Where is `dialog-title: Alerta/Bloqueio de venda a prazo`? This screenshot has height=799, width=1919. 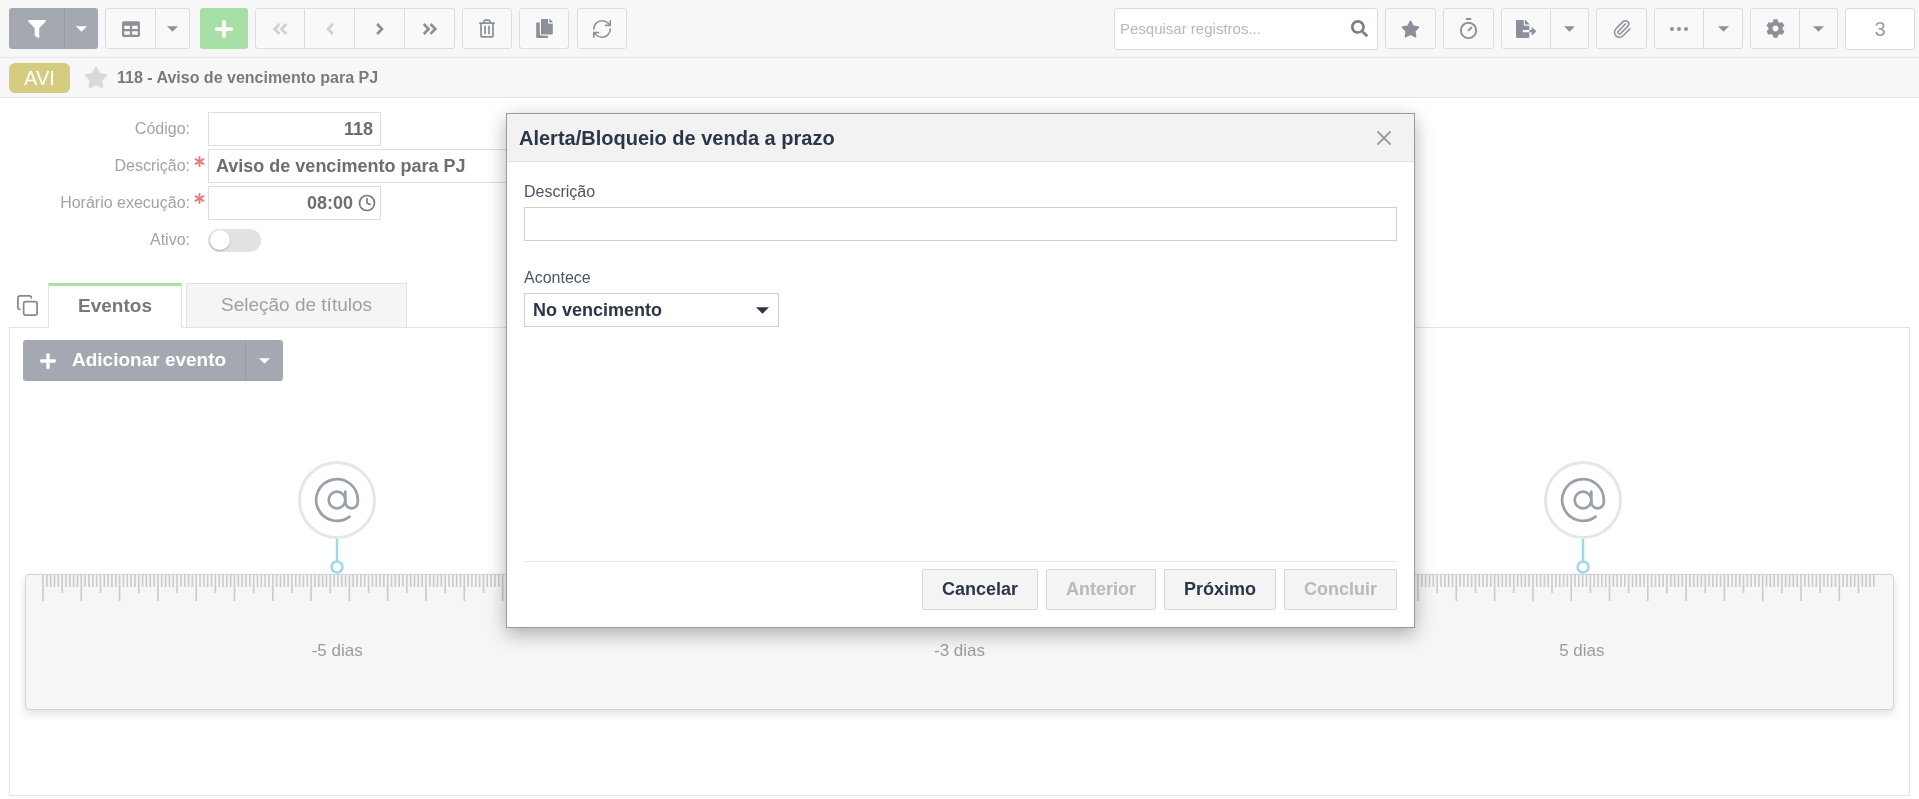 dialog-title: Alerta/Bloqueio de venda a prazo is located at coordinates (677, 138).